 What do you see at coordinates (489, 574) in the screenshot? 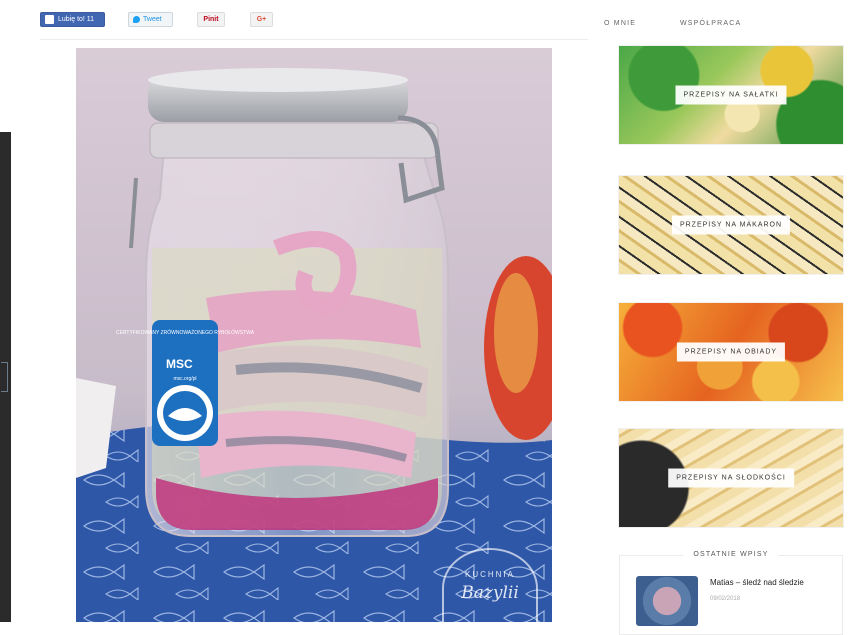
I see `watermark-line1: KUCHNIA` at bounding box center [489, 574].